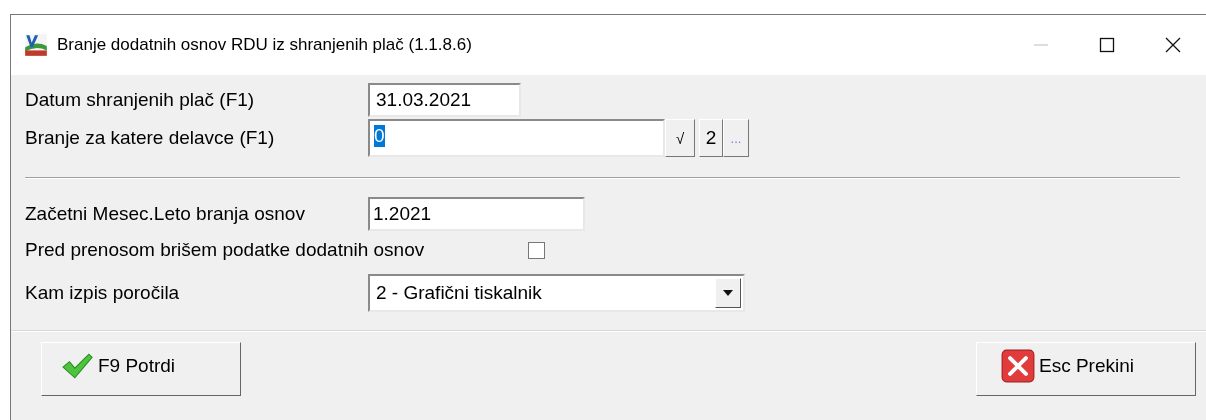 This screenshot has height=420, width=1206. What do you see at coordinates (444, 100) in the screenshot?
I see `date-field: 31.03.2021` at bounding box center [444, 100].